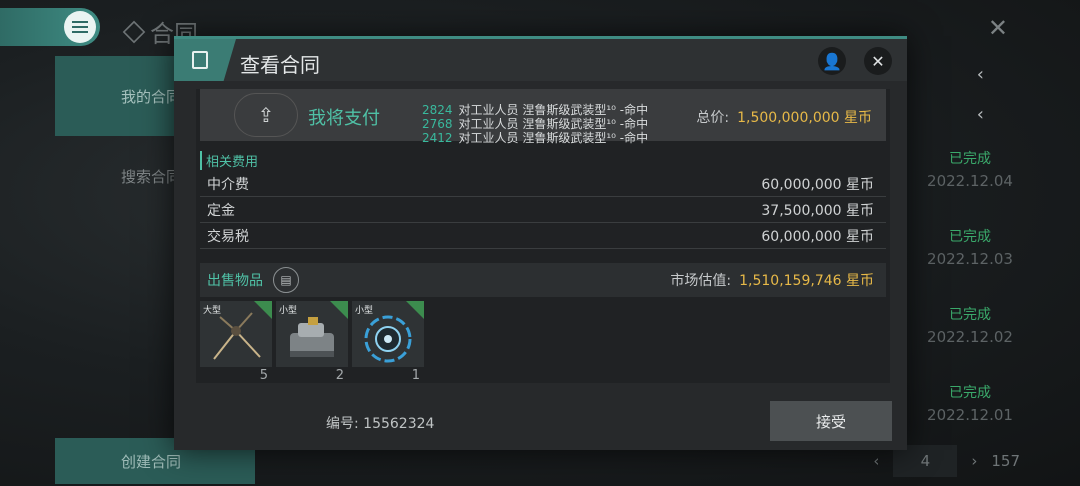  Describe the element at coordinates (380, 424) in the screenshot. I see `contract-number: 编号: 15562324` at that location.